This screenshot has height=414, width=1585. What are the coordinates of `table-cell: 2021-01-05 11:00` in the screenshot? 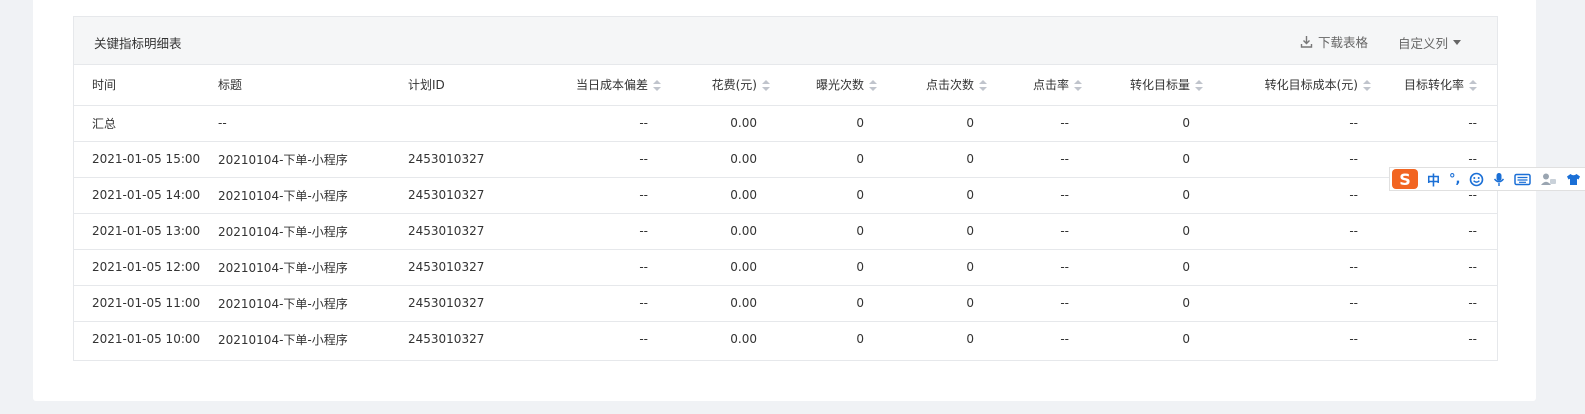 It's located at (146, 303).